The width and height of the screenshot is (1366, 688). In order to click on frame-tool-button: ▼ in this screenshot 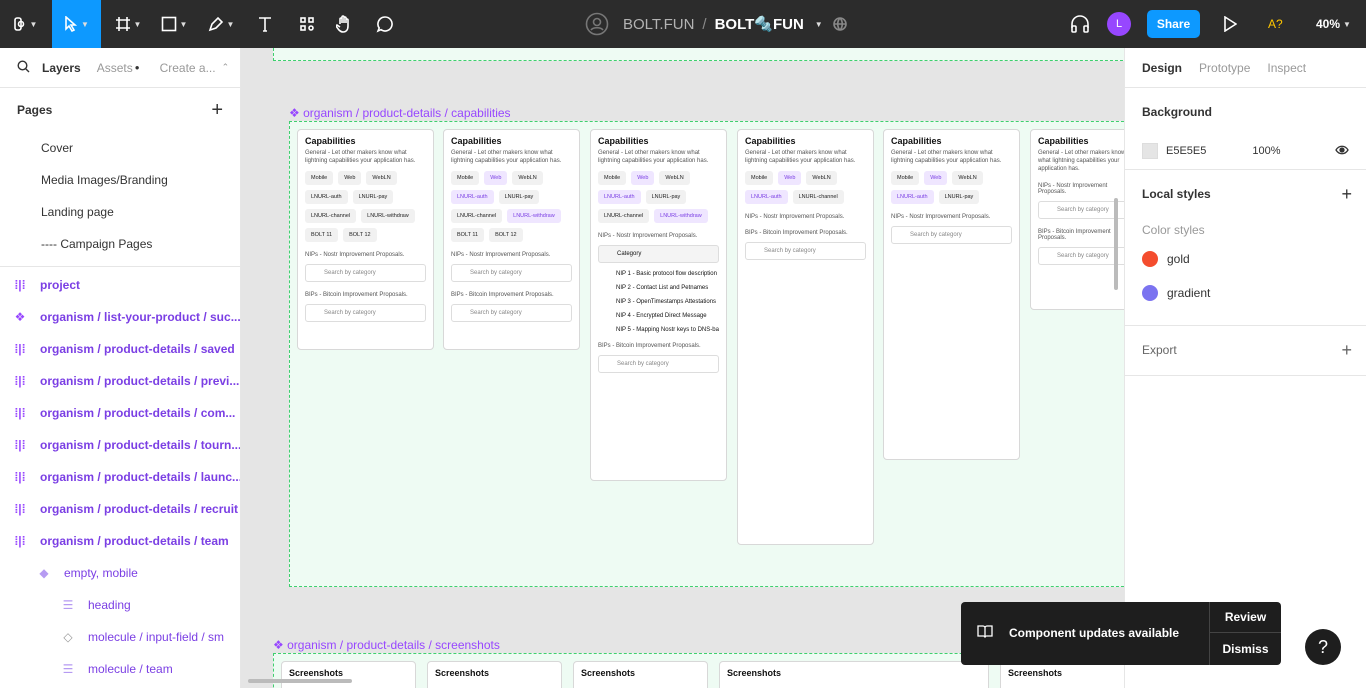, I will do `click(128, 24)`.